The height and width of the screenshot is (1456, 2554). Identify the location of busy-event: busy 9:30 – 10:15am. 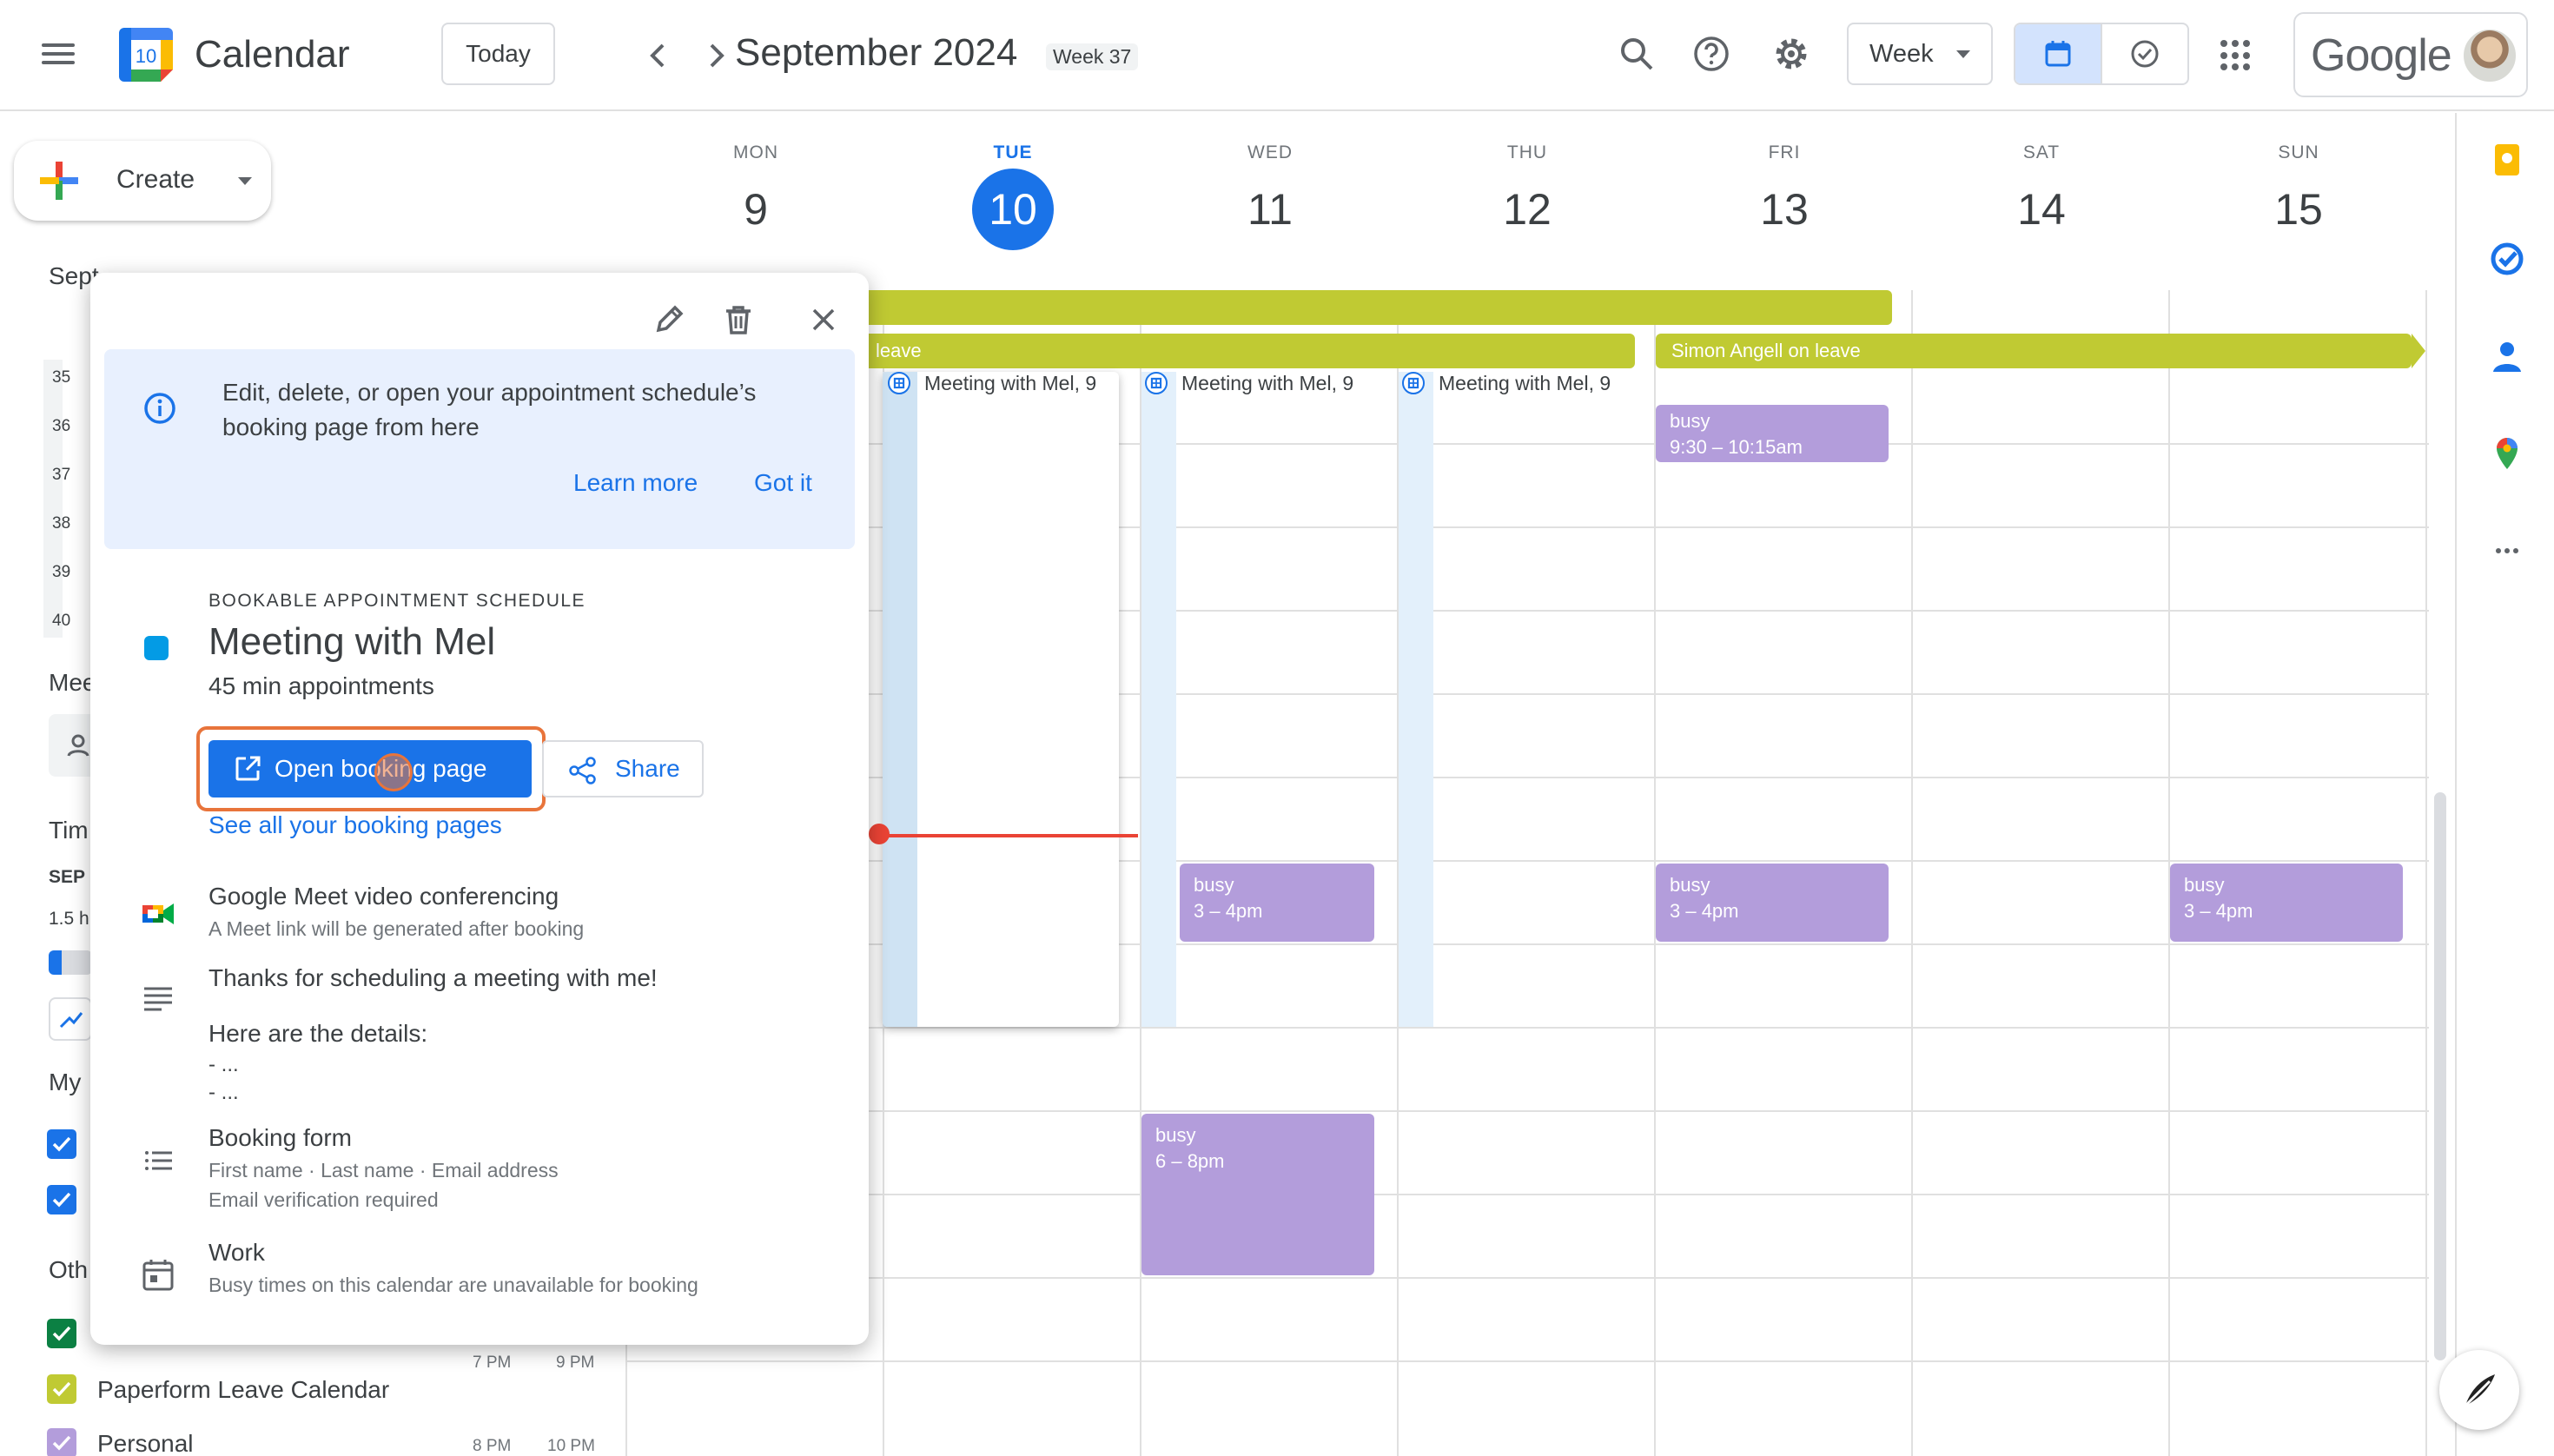
(1773, 433).